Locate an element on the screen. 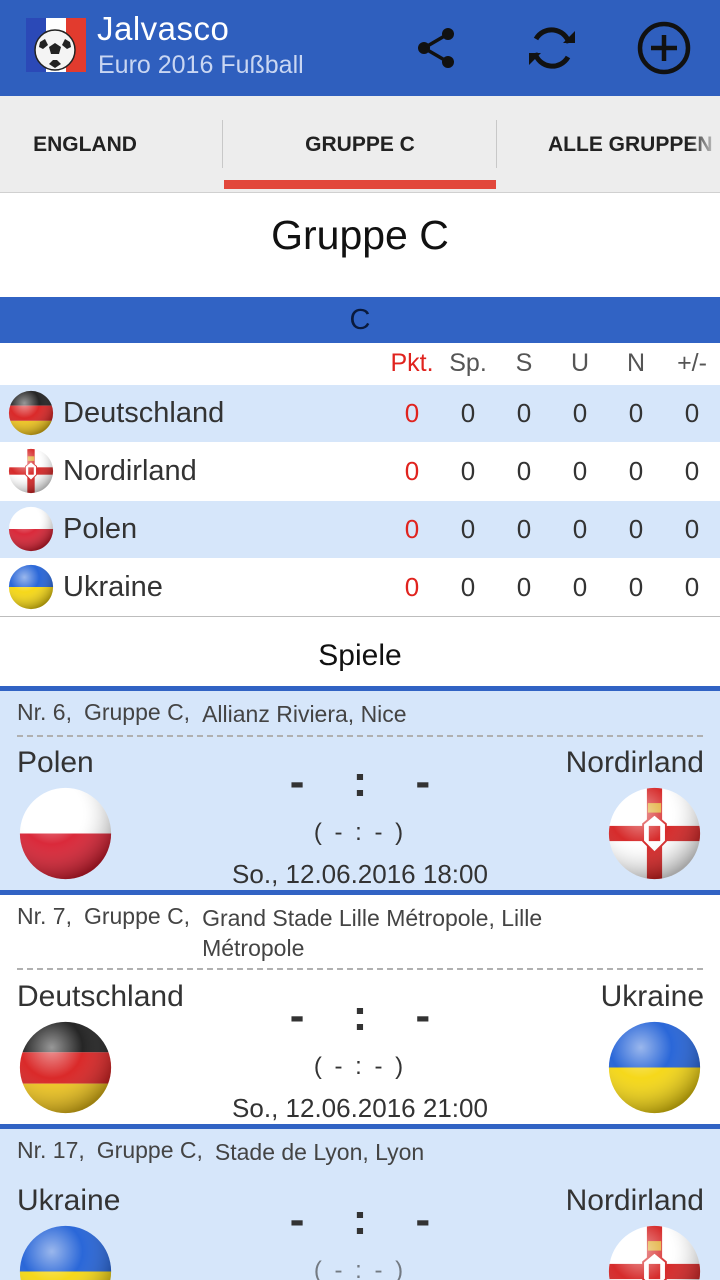 Image resolution: width=720 pixels, height=1280 pixels. app-title: Jalvasco is located at coordinates (163, 28).